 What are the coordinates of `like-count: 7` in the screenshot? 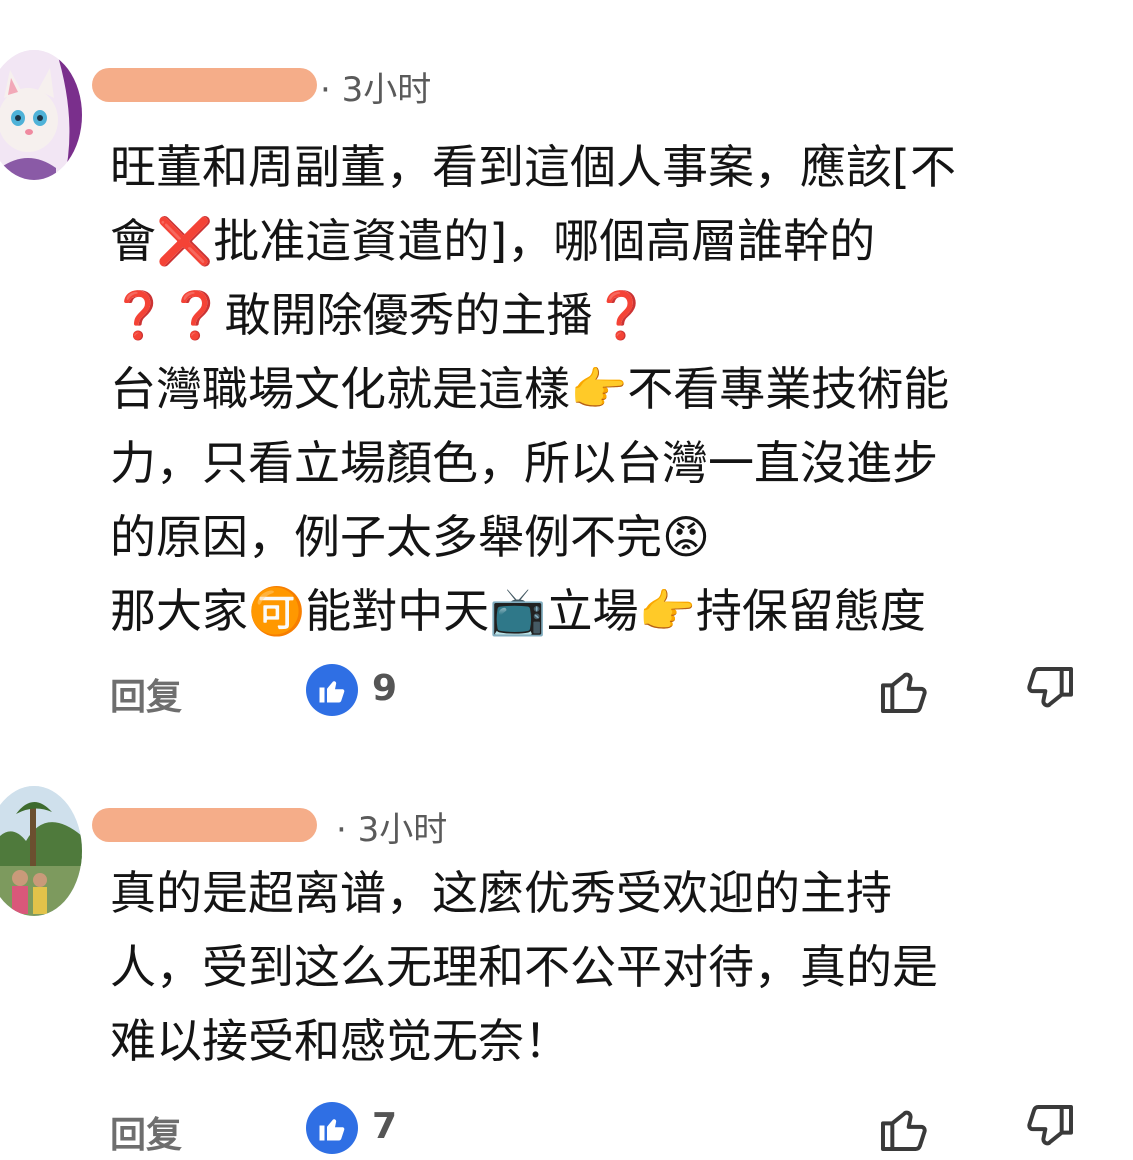 It's located at (385, 1126).